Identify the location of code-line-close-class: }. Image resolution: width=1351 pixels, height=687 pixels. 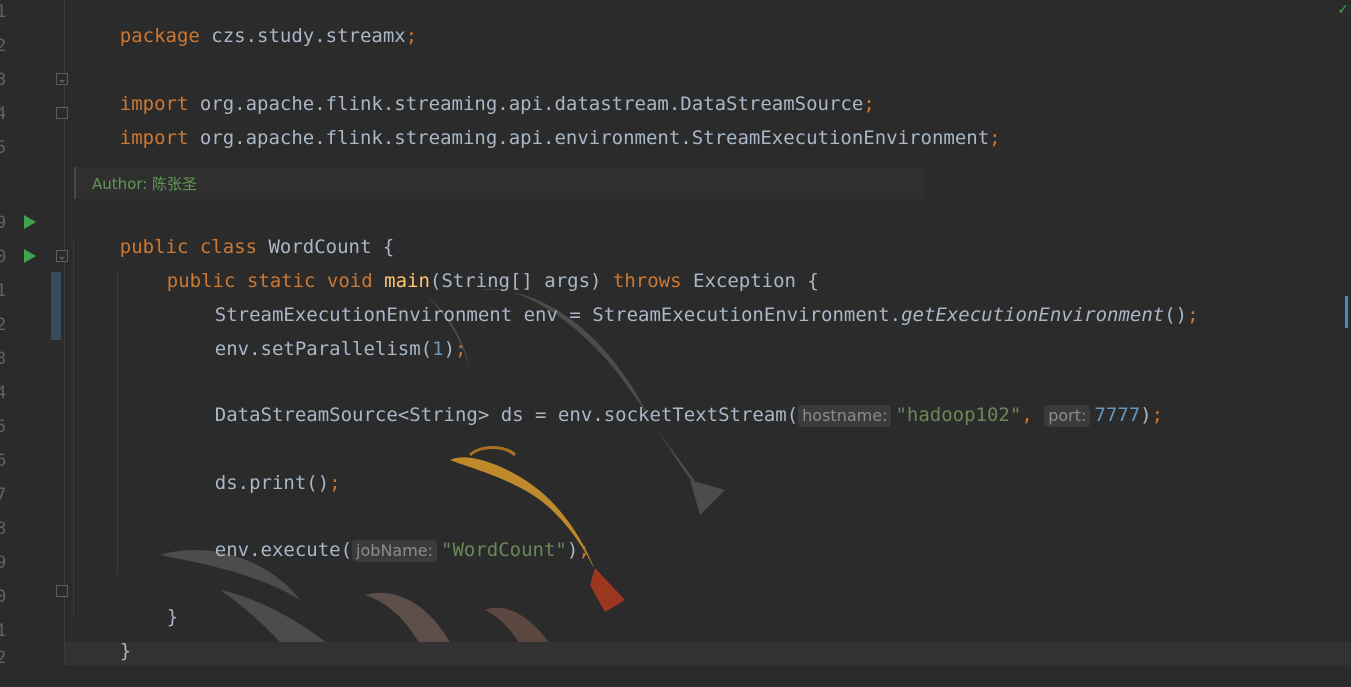
(125, 651).